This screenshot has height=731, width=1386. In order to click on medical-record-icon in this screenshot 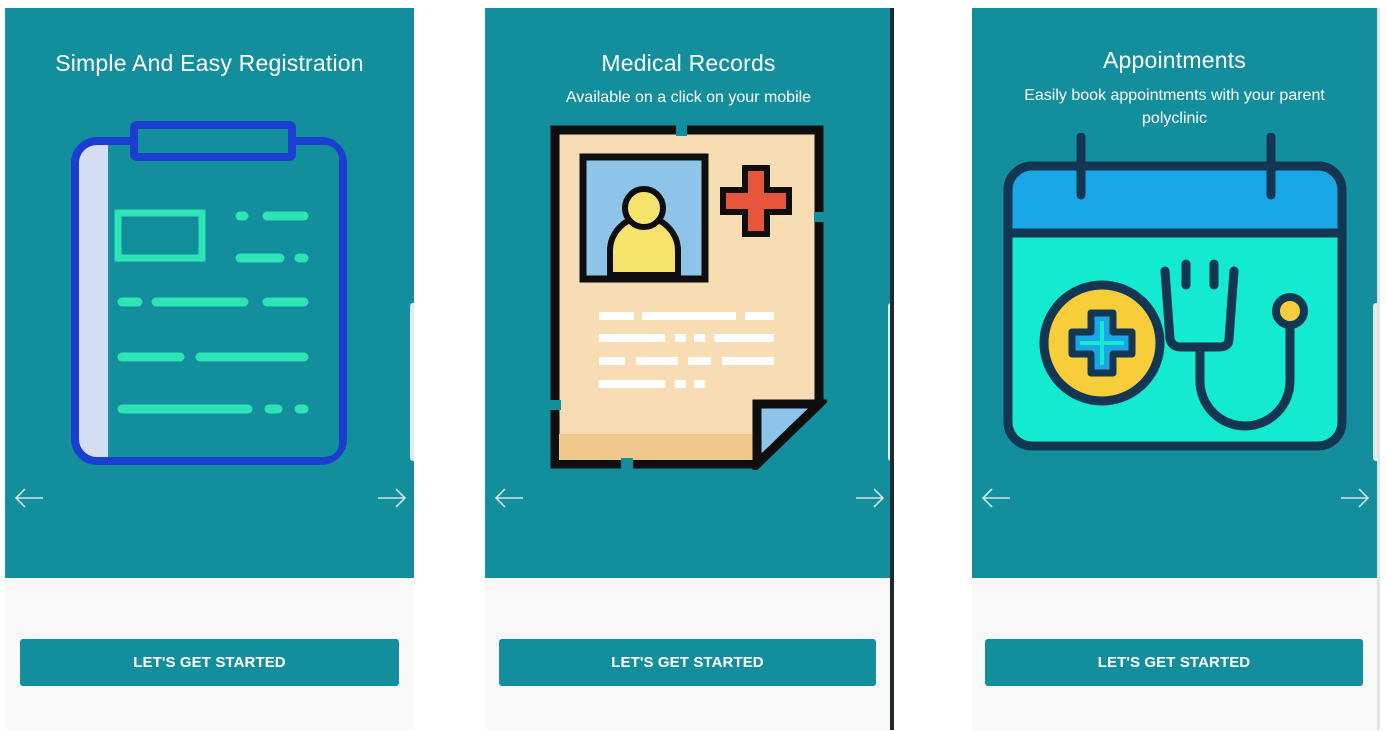, I will do `click(688, 297)`.